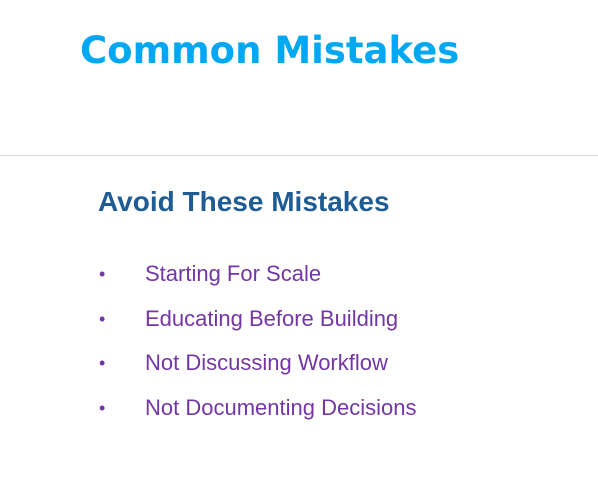  I want to click on bullet-text: Not Discussing Workflow, so click(266, 363).